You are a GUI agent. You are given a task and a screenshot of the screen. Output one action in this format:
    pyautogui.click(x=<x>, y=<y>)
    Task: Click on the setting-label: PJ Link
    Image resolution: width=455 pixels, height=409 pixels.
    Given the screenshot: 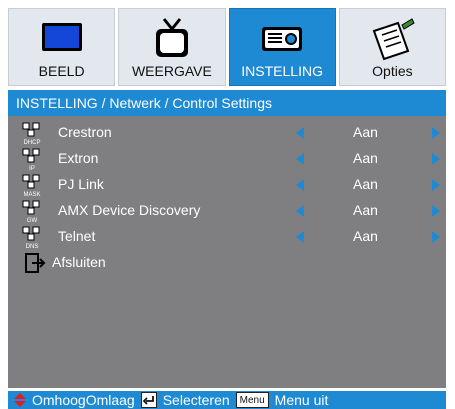 What is the action you would take?
    pyautogui.click(x=81, y=184)
    